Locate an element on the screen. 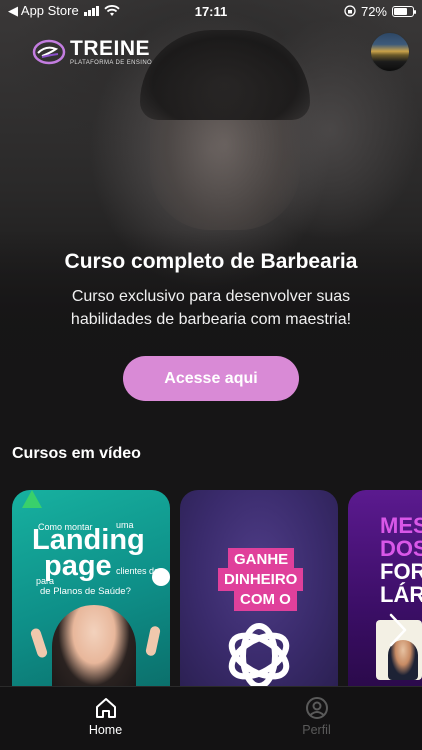 The image size is (422, 750). tab-home: Home is located at coordinates (105, 718).